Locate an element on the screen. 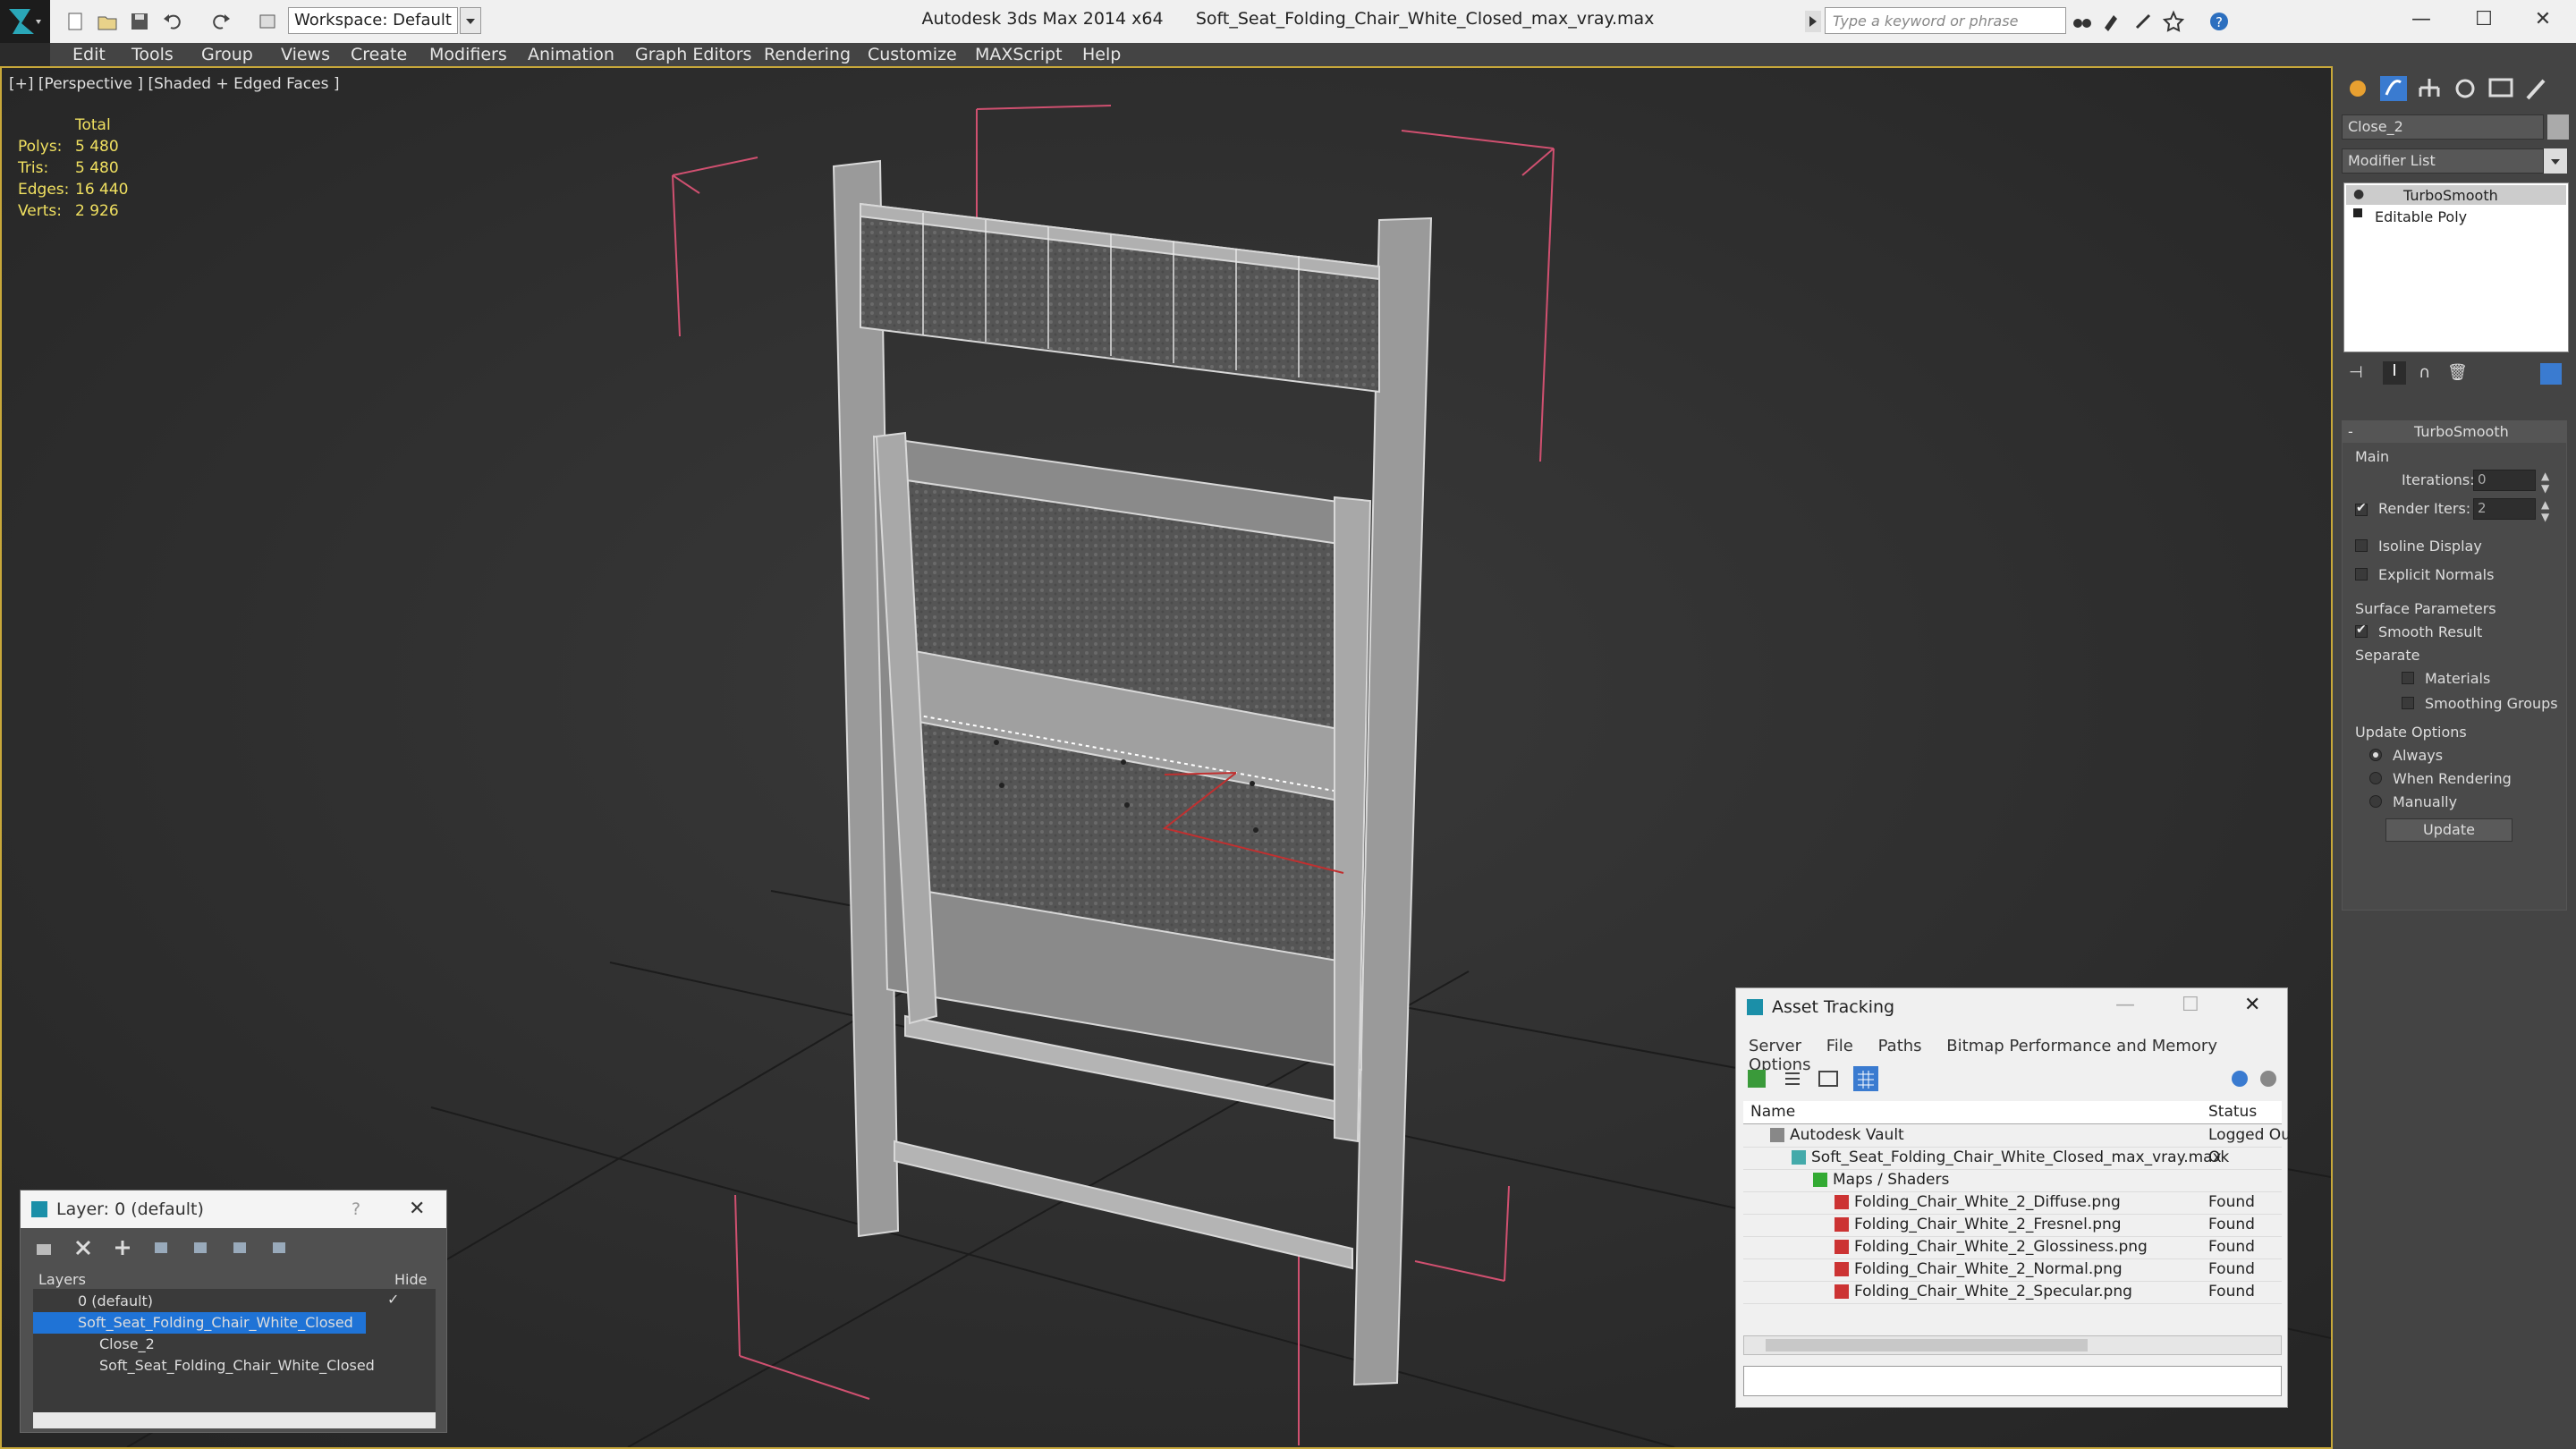 Image resolution: width=2576 pixels, height=1449 pixels. column-status: Status is located at coordinates (2232, 1112).